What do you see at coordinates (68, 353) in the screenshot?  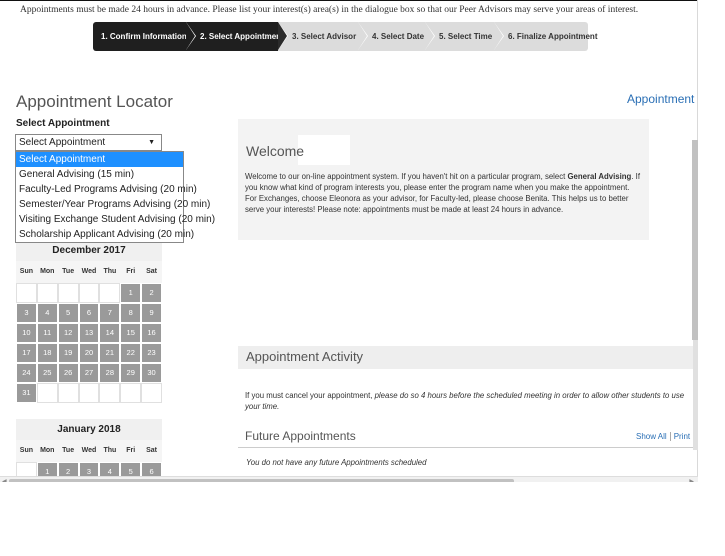 I see `calendar-day: 19` at bounding box center [68, 353].